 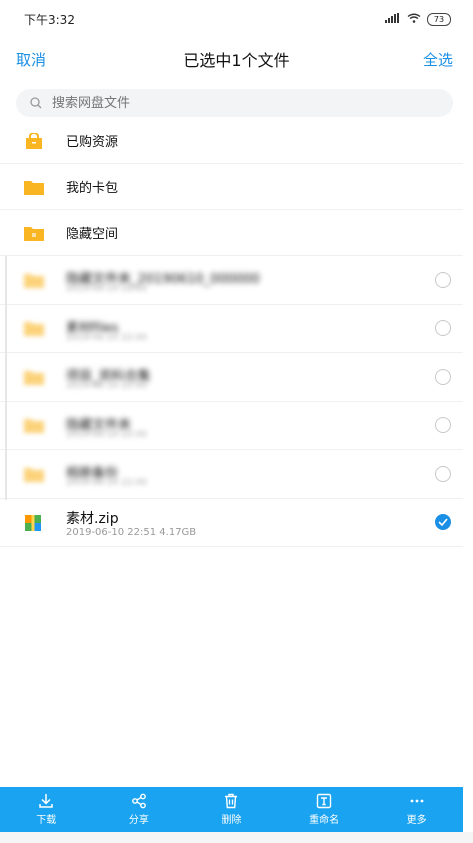 What do you see at coordinates (231, 474) in the screenshot?
I see `list-item: 相册备份 2019-06-10 22:00` at bounding box center [231, 474].